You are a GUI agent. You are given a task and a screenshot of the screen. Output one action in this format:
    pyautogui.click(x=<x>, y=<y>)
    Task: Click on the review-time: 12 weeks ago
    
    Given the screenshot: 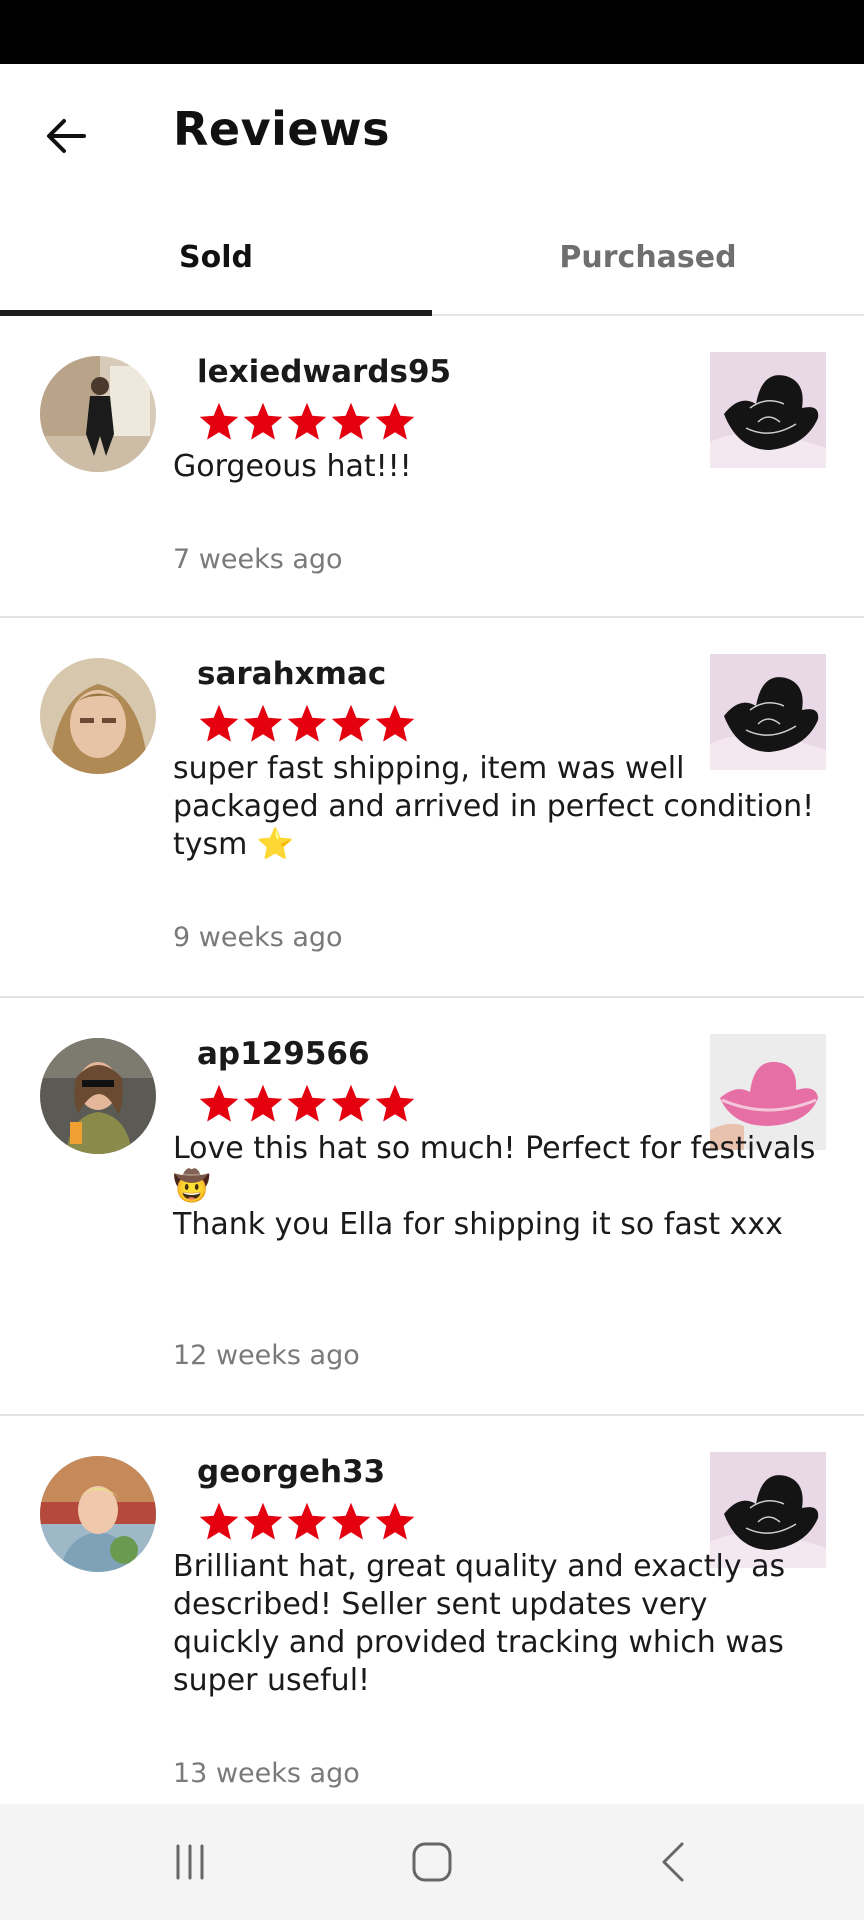 What is the action you would take?
    pyautogui.click(x=266, y=1355)
    